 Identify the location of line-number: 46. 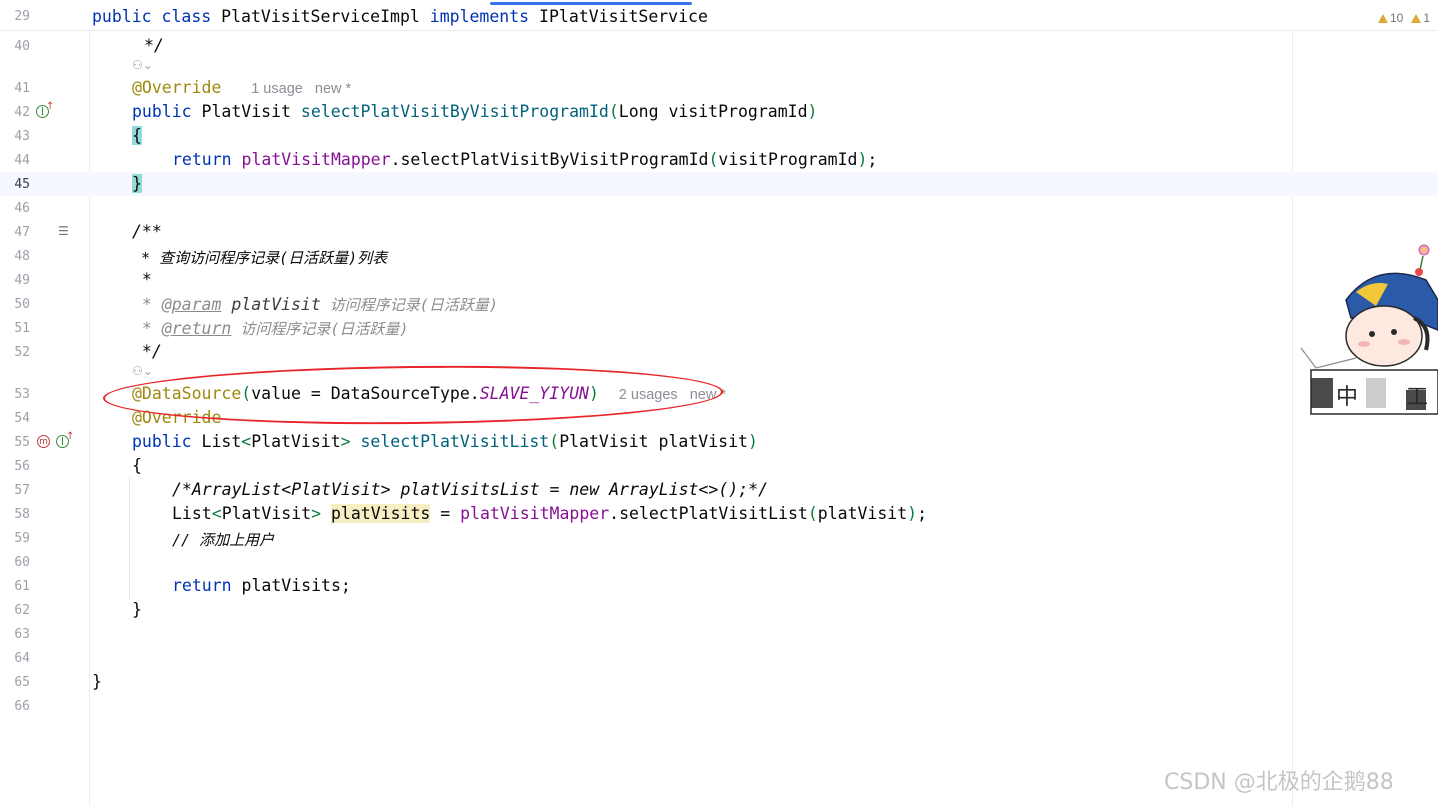
(22, 208).